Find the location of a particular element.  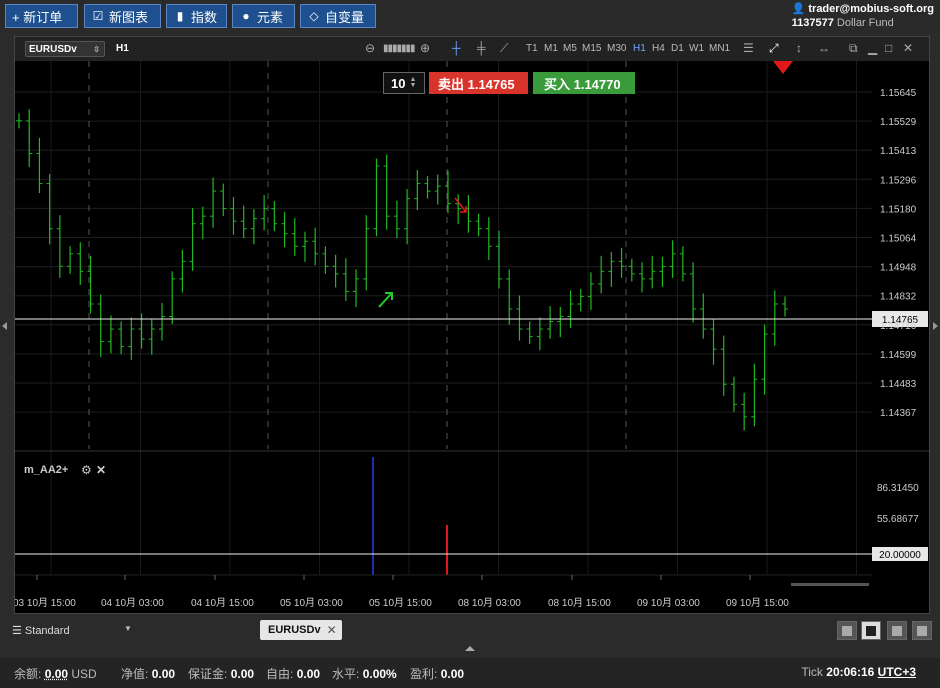

spinner-icon: ▲ ▼ is located at coordinates (412, 82).